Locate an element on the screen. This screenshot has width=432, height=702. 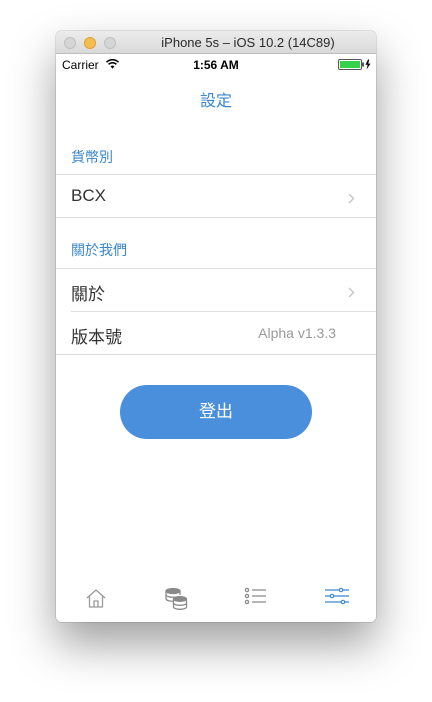
battery-icon is located at coordinates (354, 64).